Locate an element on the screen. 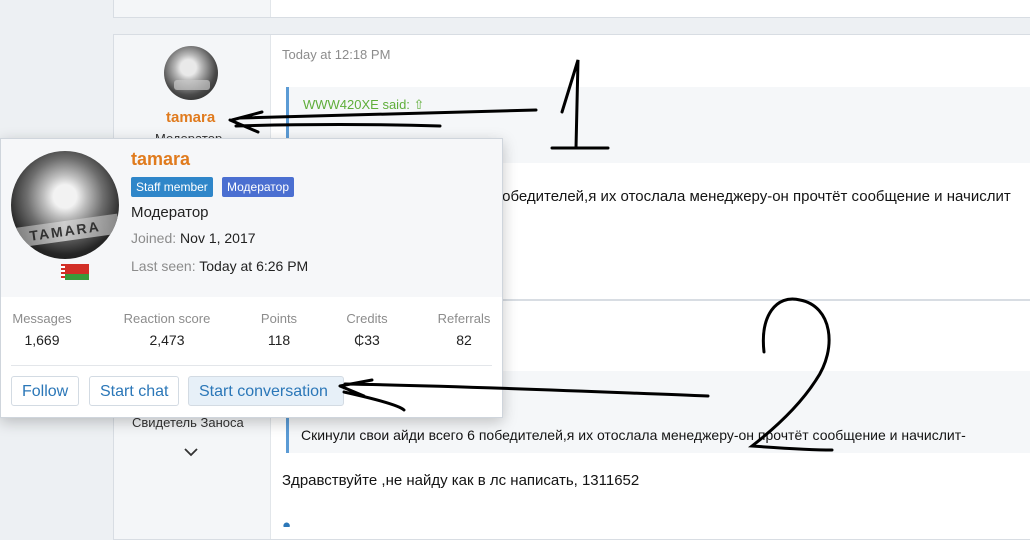  stat-label: Reaction score is located at coordinates (167, 318).